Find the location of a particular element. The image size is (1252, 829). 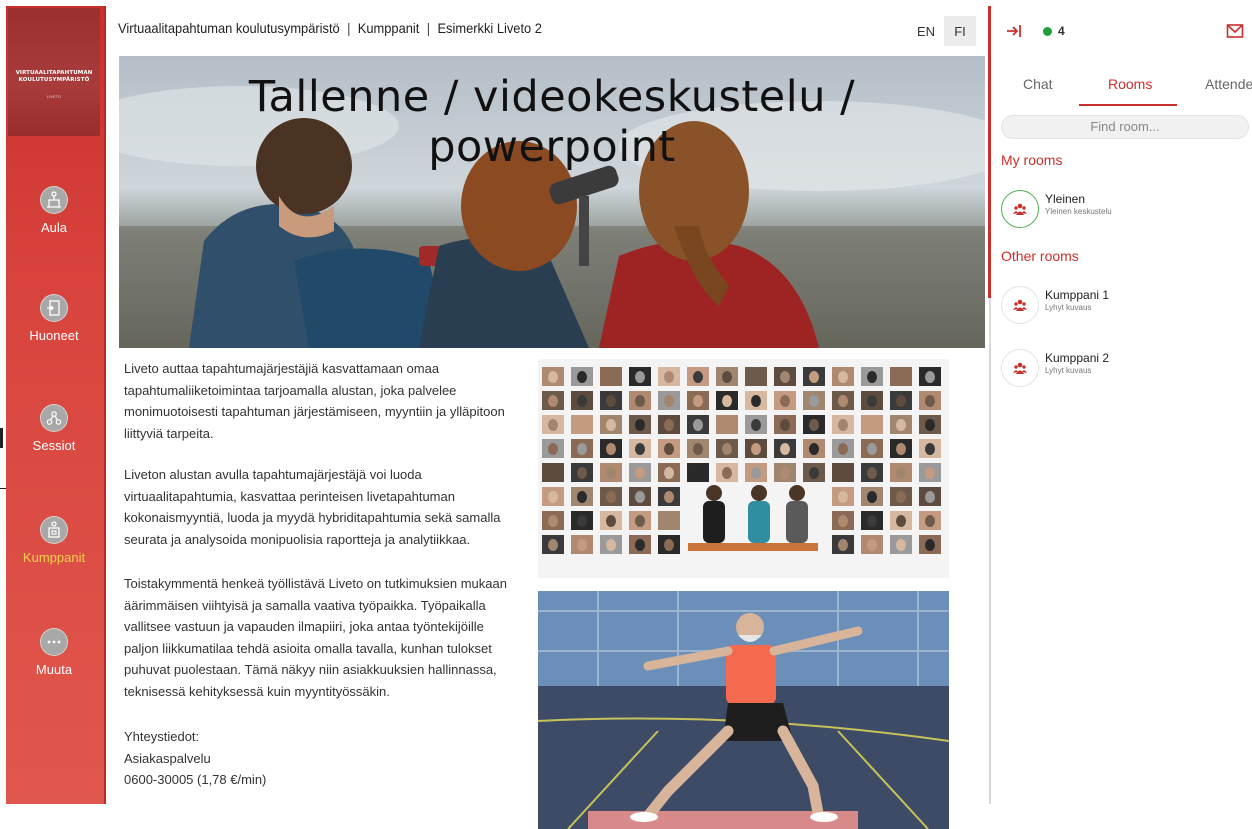

room-description: Lyhyt kuvaus is located at coordinates (1068, 307).